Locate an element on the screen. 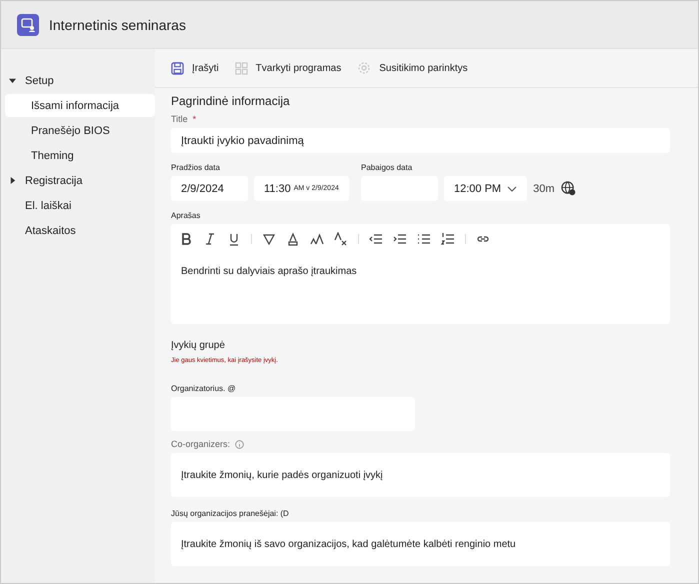  sidebar-item: Setup is located at coordinates (80, 80).